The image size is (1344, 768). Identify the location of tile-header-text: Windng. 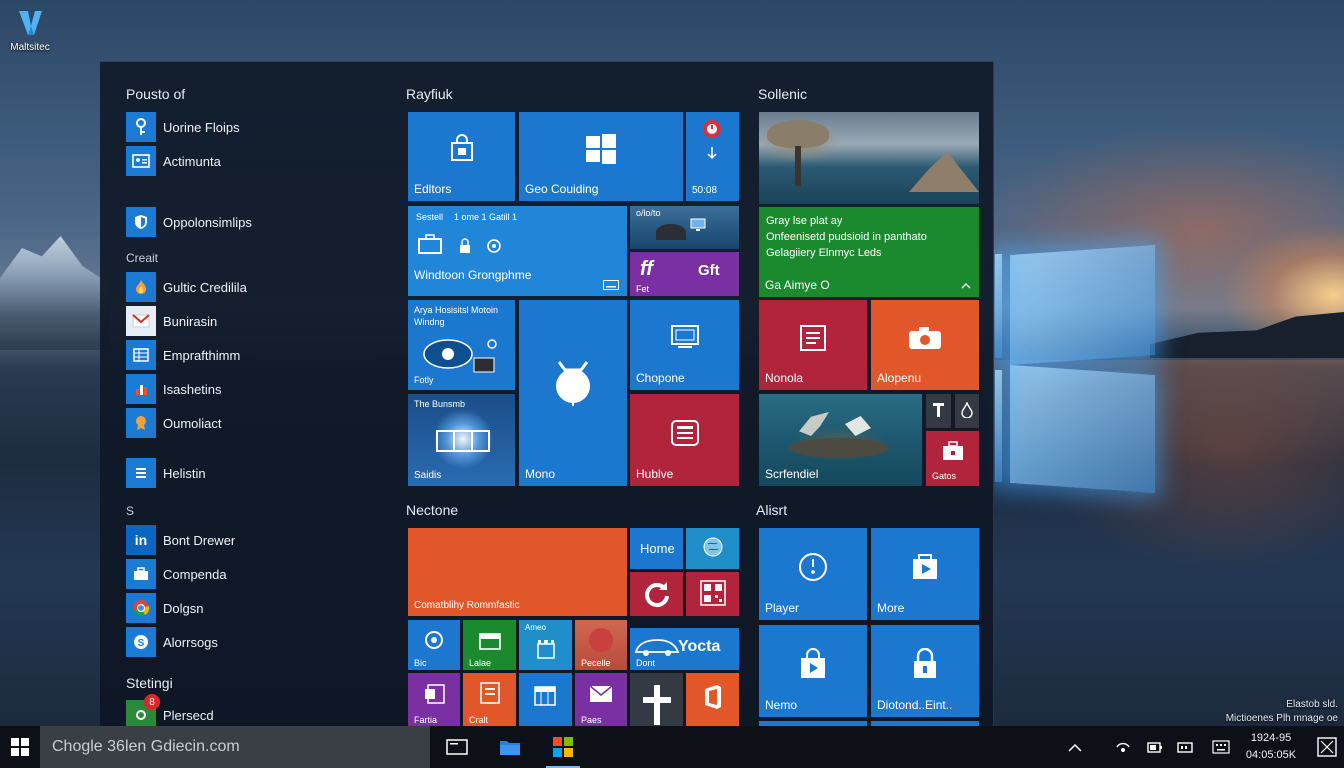
(429, 322).